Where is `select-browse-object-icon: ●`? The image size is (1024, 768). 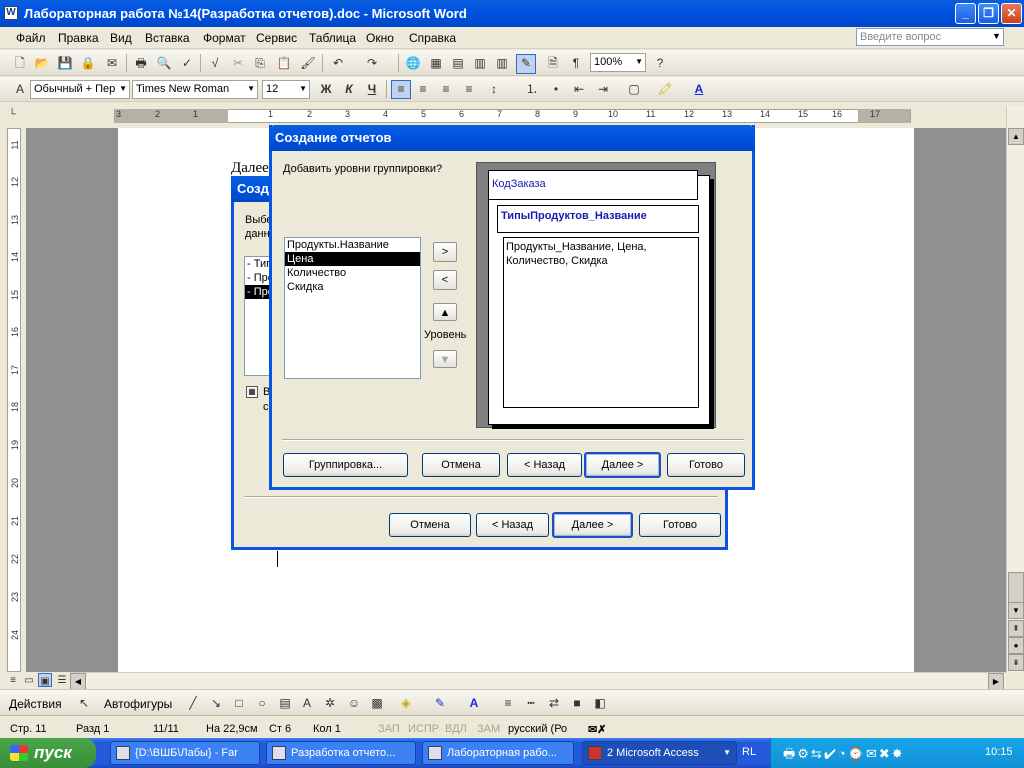 select-browse-object-icon: ● is located at coordinates (1016, 645).